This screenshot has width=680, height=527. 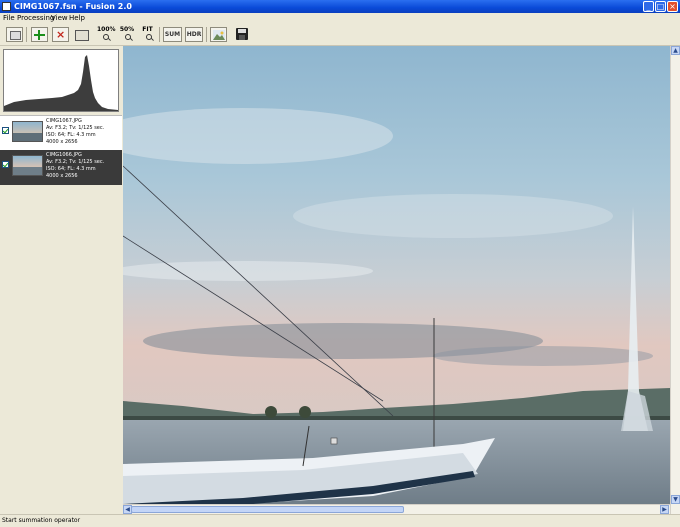 What do you see at coordinates (660, 6) in the screenshot?
I see `maximize-button: □` at bounding box center [660, 6].